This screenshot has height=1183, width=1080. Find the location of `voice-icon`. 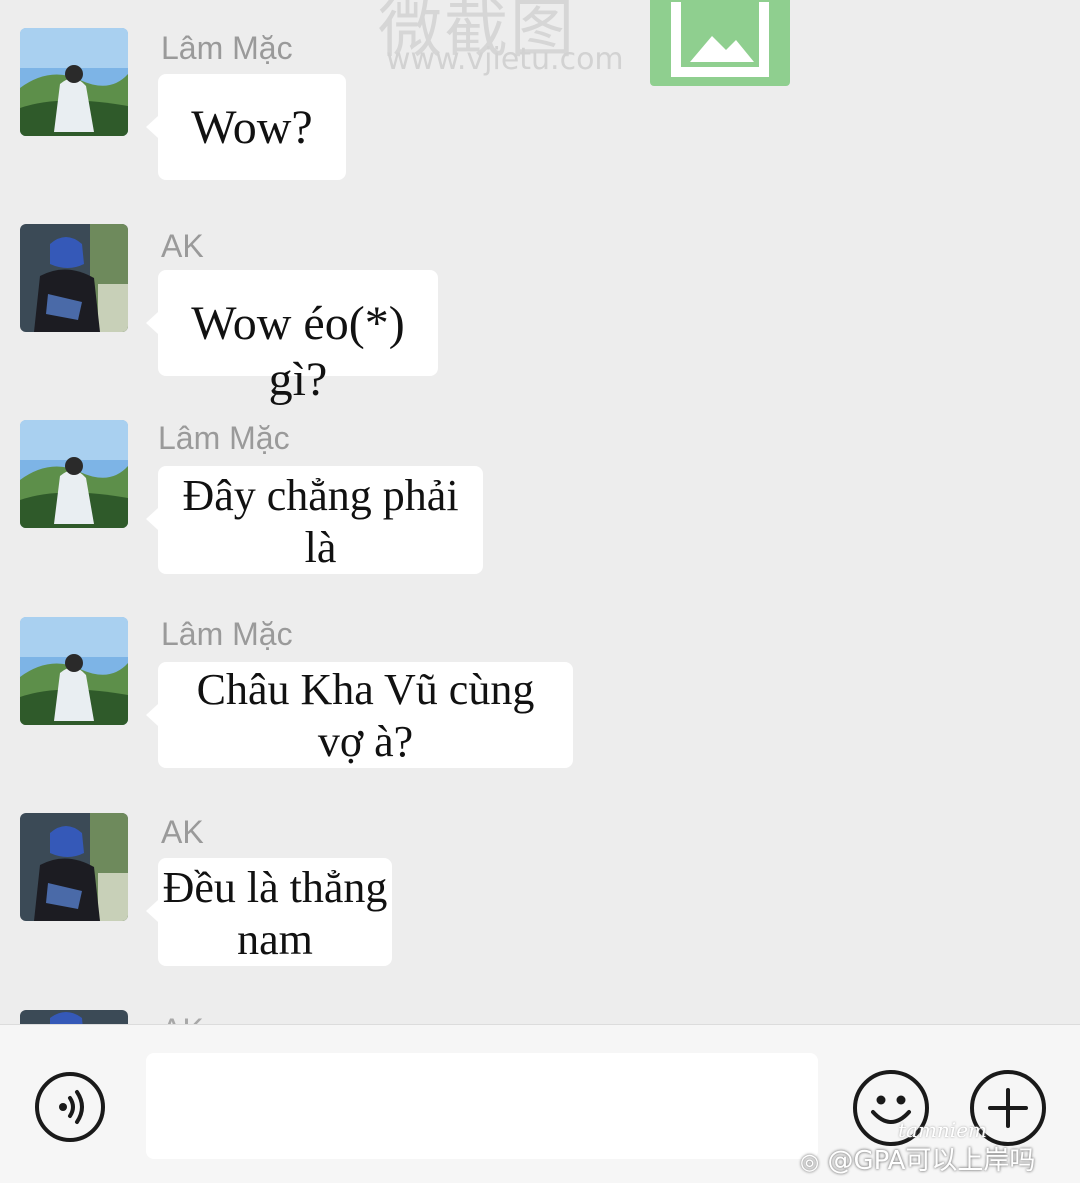

voice-icon is located at coordinates (70, 1107).